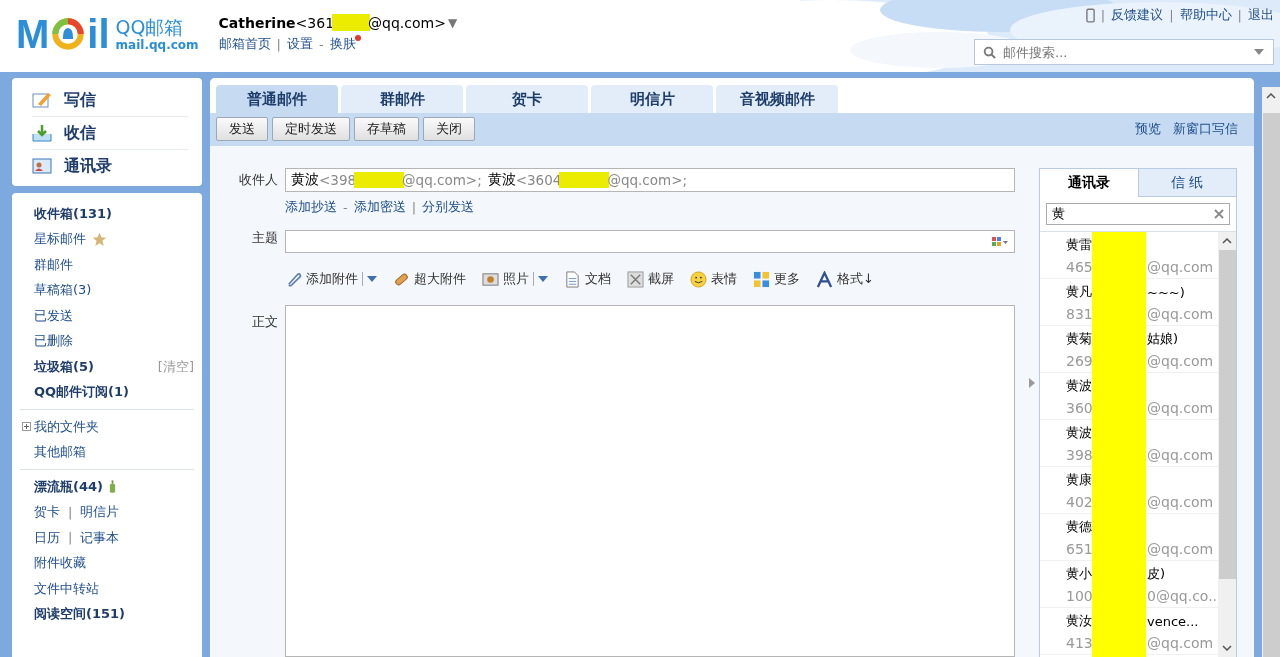 Image resolution: width=1280 pixels, height=657 pixels. Describe the element at coordinates (73, 213) in the screenshot. I see `folder-link: 收件箱(131)` at that location.